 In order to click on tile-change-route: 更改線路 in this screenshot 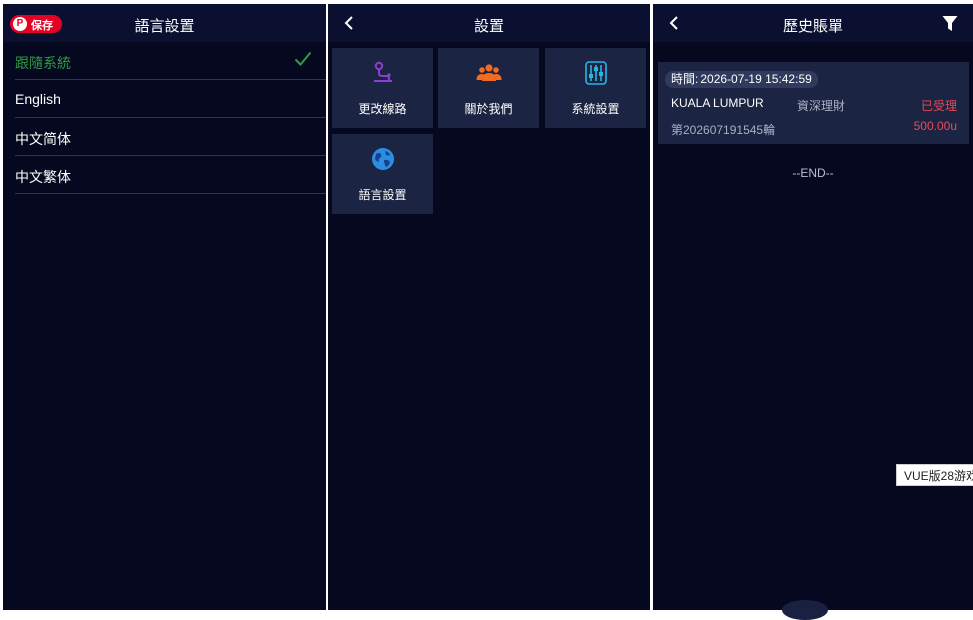, I will do `click(382, 88)`.